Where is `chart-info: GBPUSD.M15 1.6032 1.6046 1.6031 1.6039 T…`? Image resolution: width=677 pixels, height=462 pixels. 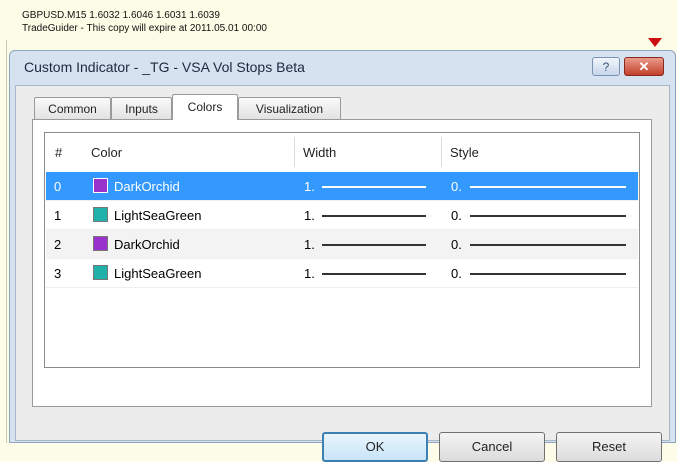 chart-info: GBPUSD.M15 1.6032 1.6046 1.6031 1.6039 T… is located at coordinates (144, 22).